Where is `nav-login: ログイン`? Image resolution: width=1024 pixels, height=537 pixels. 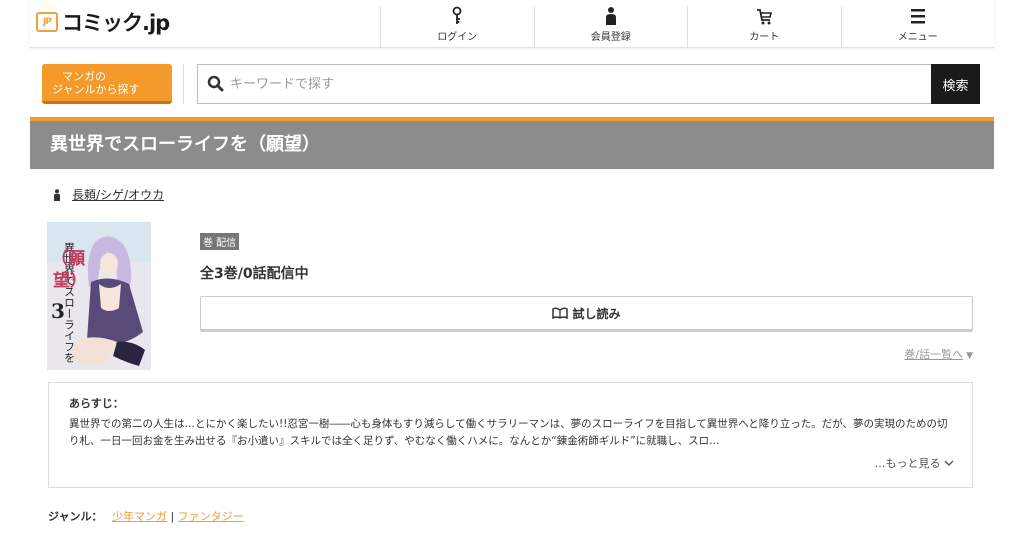
nav-login: ログイン is located at coordinates (457, 27).